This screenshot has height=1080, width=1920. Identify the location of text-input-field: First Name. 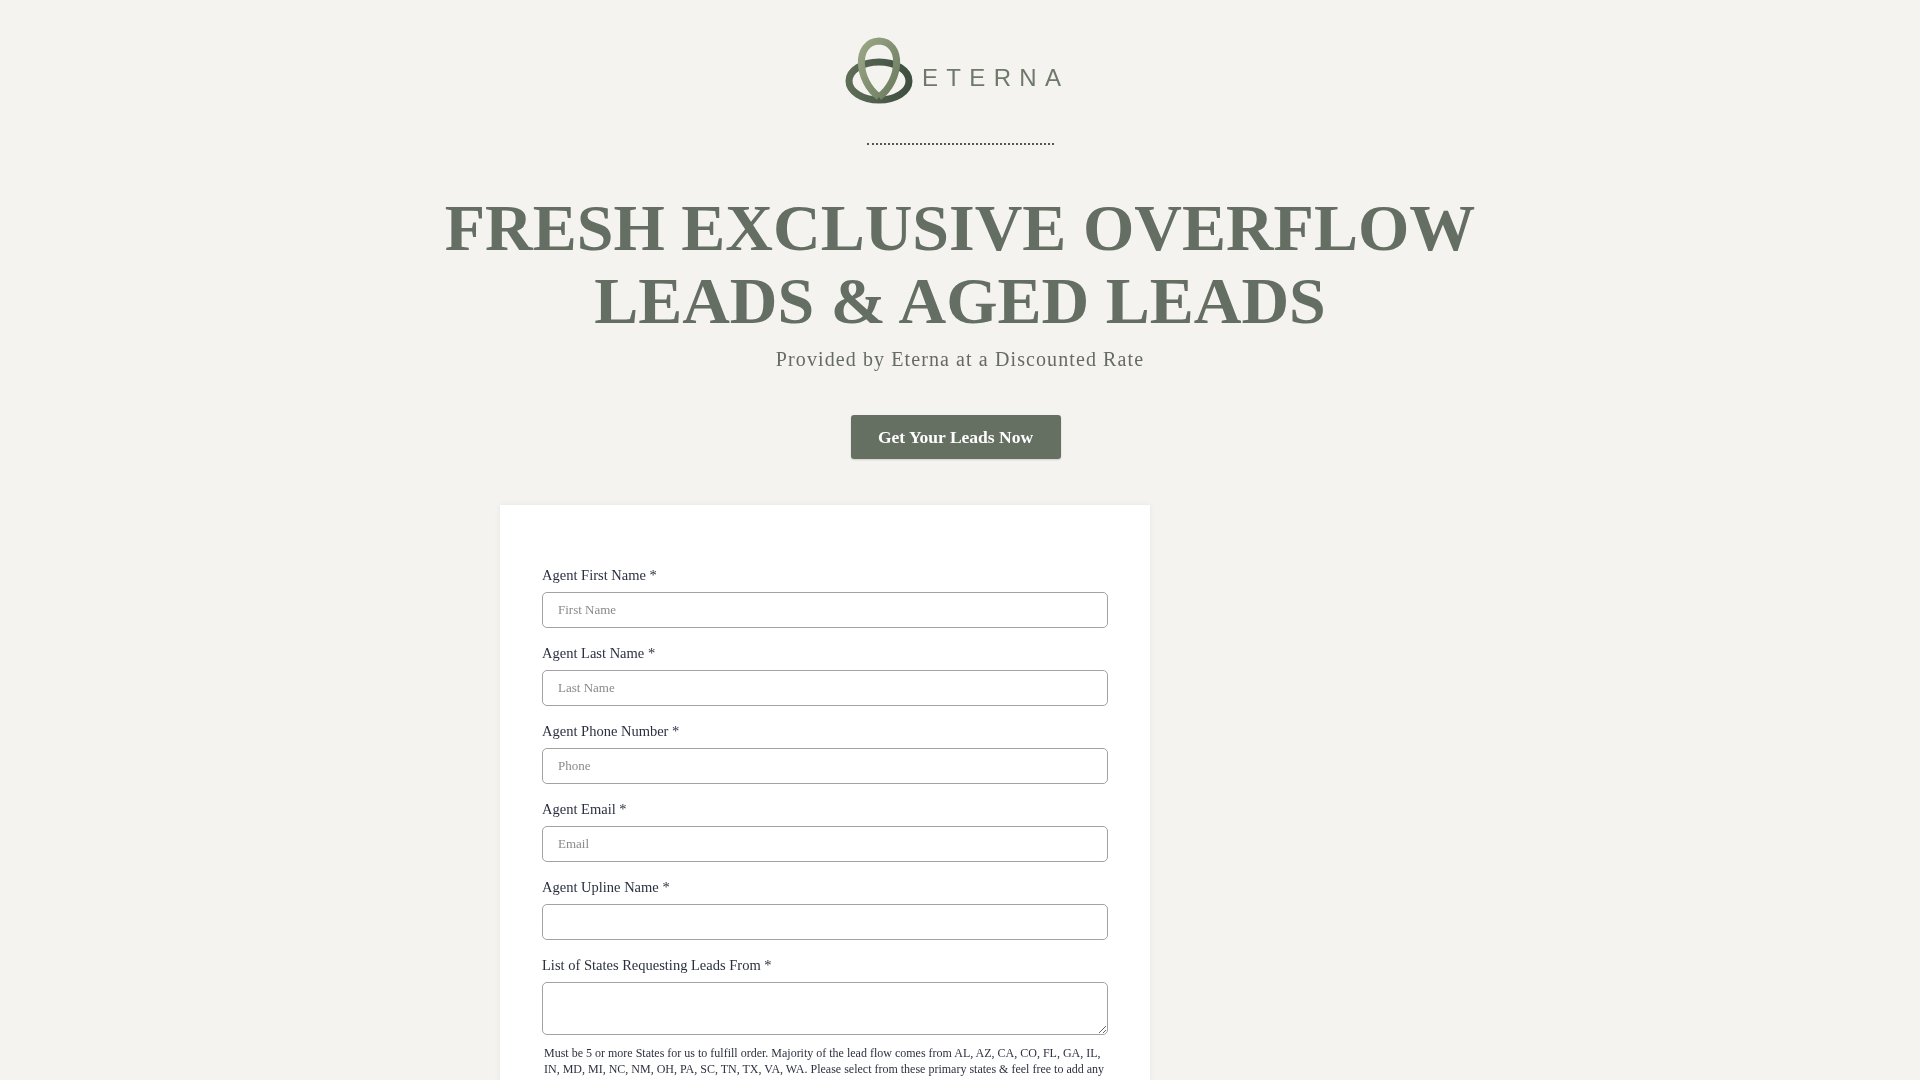
(825, 610).